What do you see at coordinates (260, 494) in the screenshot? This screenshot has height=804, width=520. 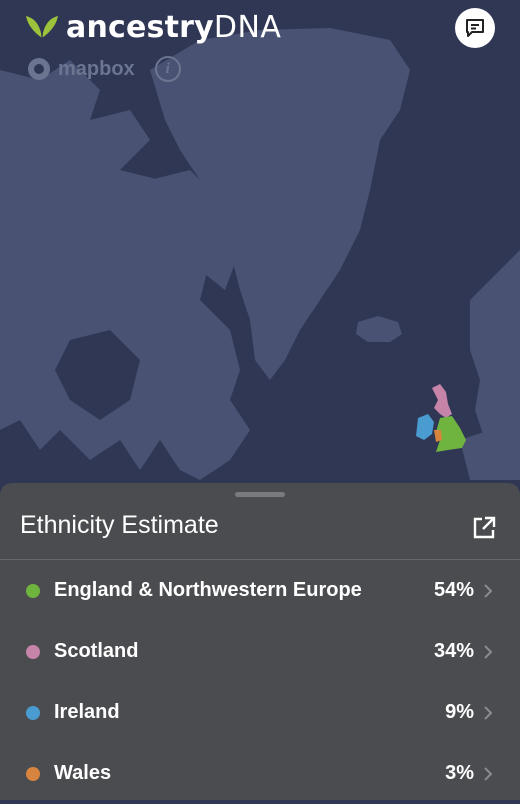 I see `sheet-drag-handle` at bounding box center [260, 494].